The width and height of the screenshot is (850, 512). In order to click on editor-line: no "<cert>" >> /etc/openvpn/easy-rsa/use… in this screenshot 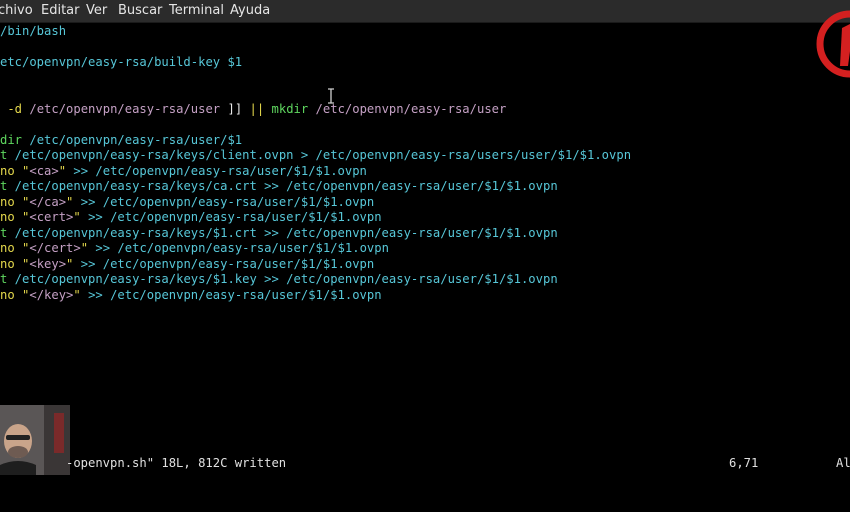, I will do `click(191, 217)`.